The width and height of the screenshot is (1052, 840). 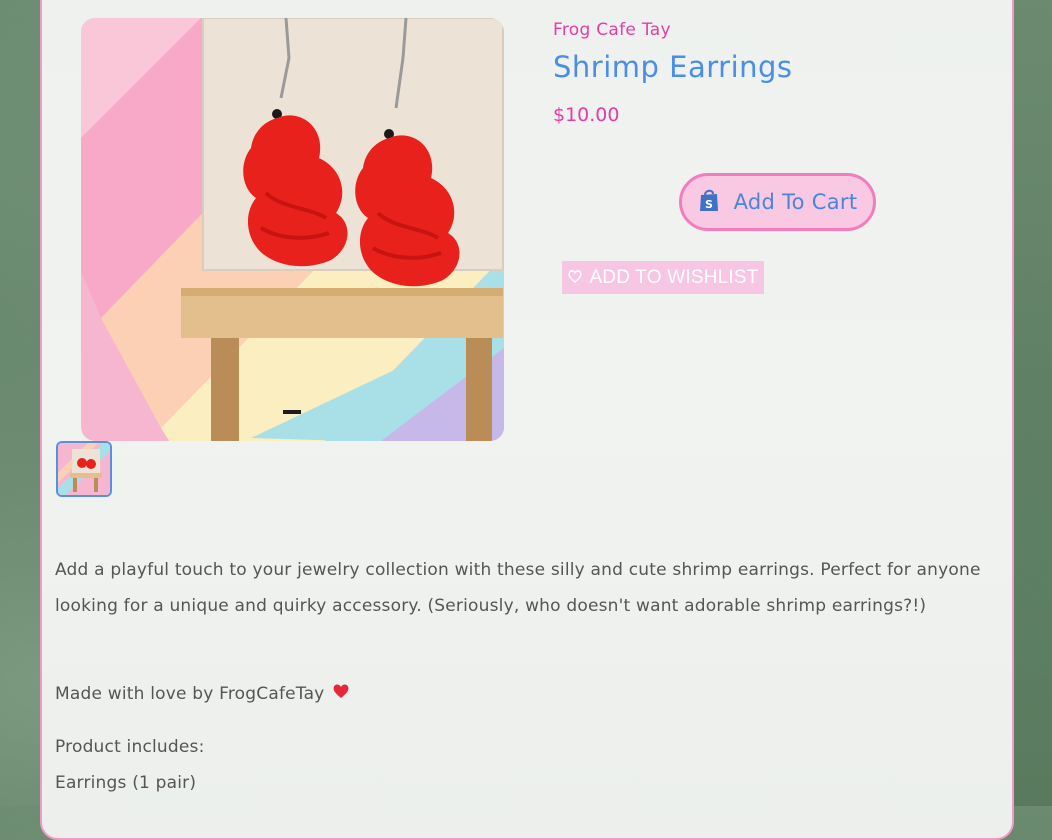 What do you see at coordinates (84, 469) in the screenshot?
I see `product-thumbnail` at bounding box center [84, 469].